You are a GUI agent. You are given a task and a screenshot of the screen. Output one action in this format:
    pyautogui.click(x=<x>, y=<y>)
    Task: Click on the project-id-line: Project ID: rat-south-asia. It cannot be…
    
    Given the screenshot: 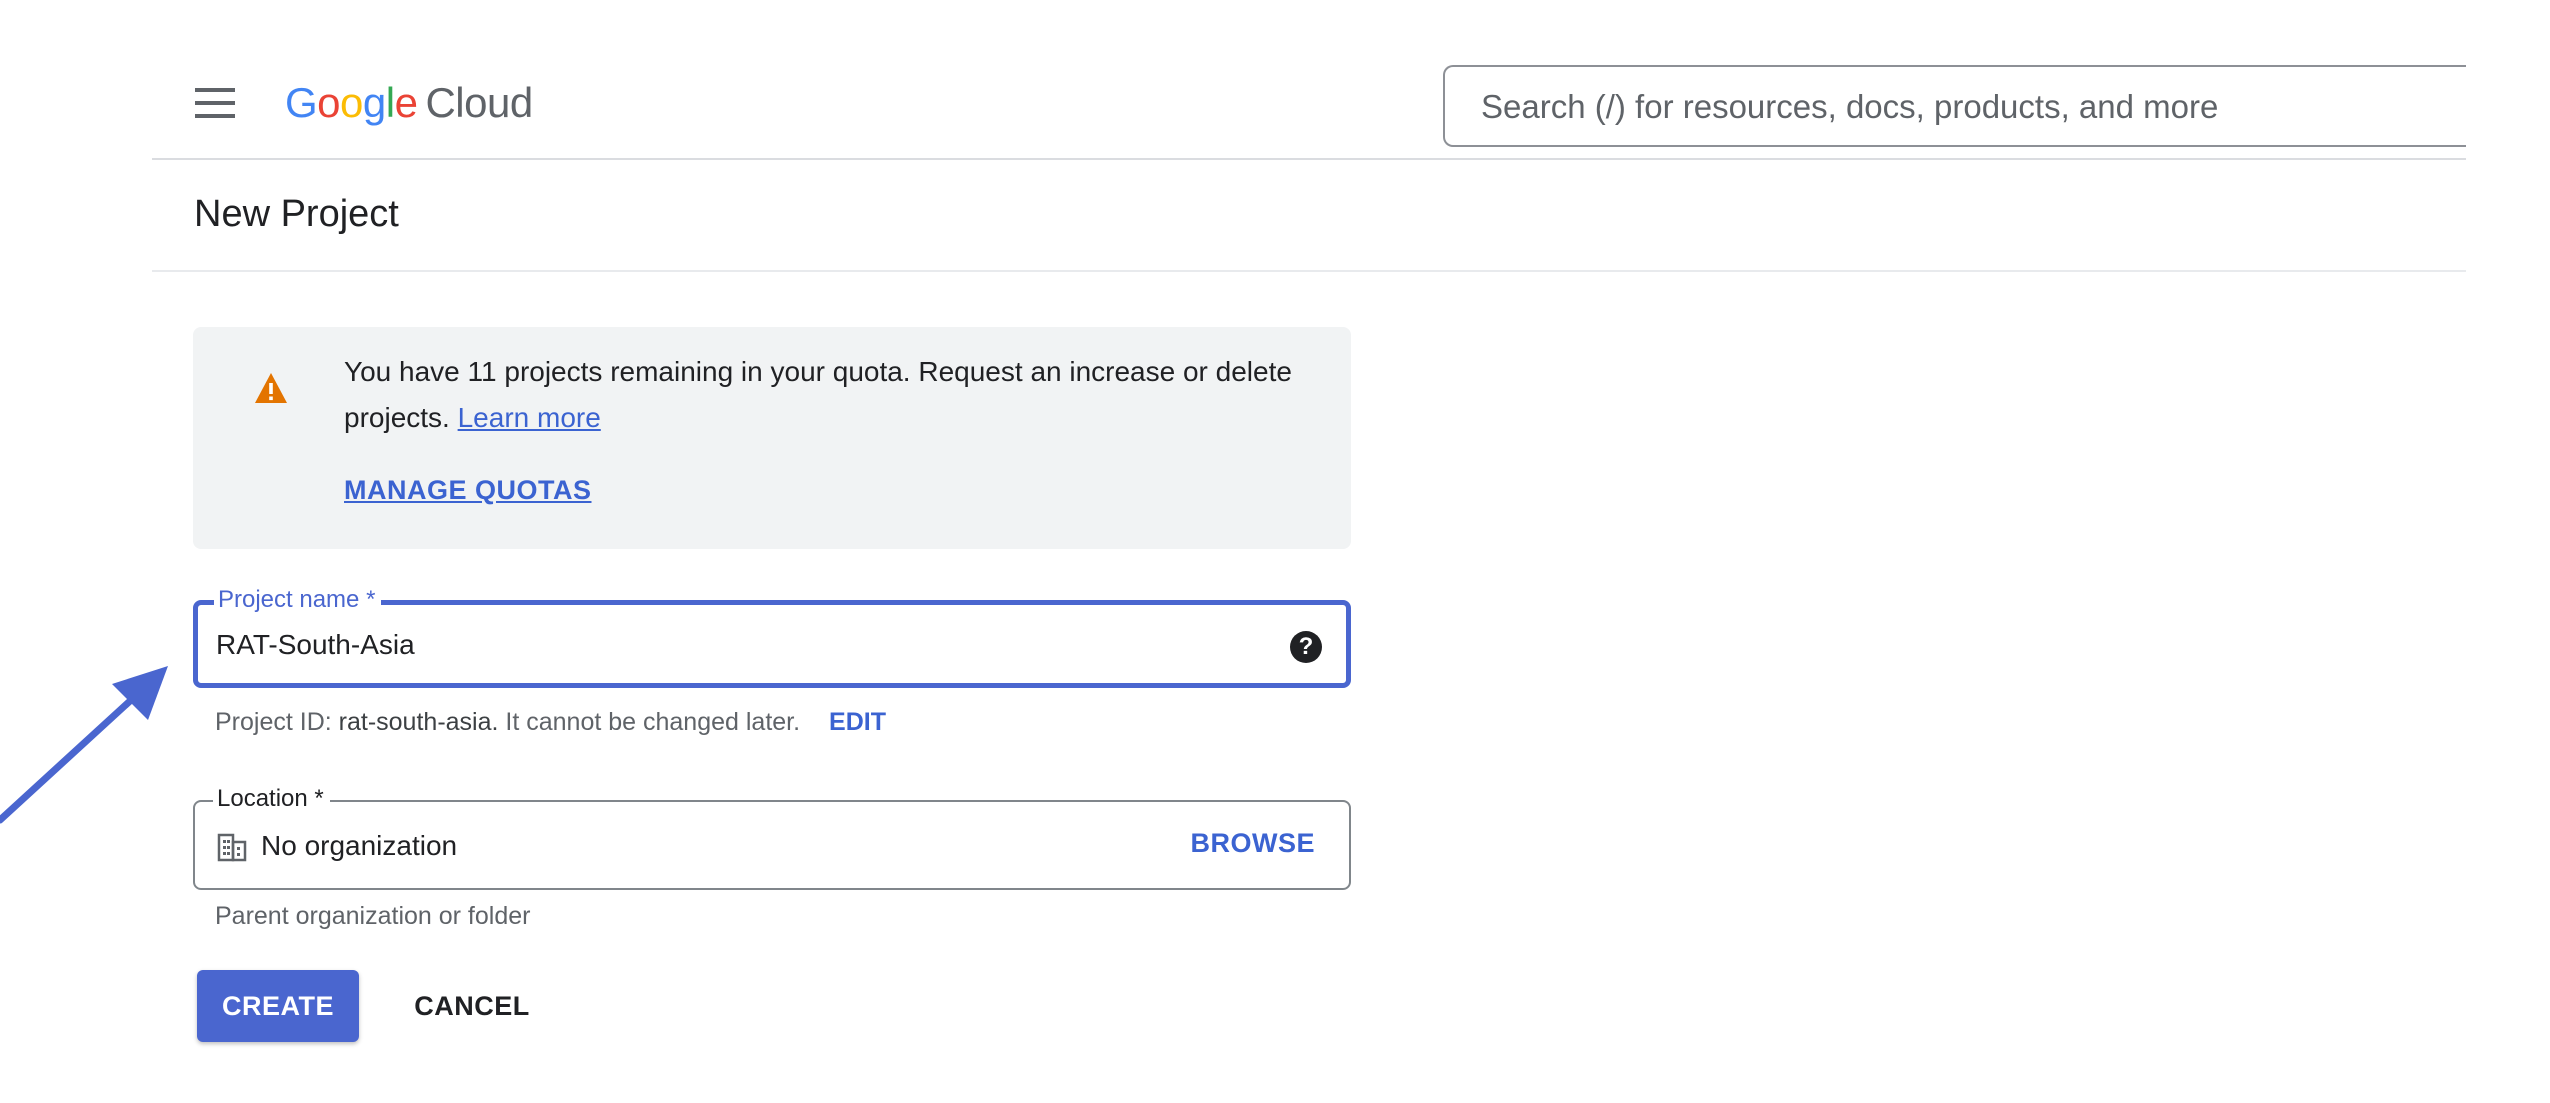 What is the action you would take?
    pyautogui.click(x=550, y=722)
    